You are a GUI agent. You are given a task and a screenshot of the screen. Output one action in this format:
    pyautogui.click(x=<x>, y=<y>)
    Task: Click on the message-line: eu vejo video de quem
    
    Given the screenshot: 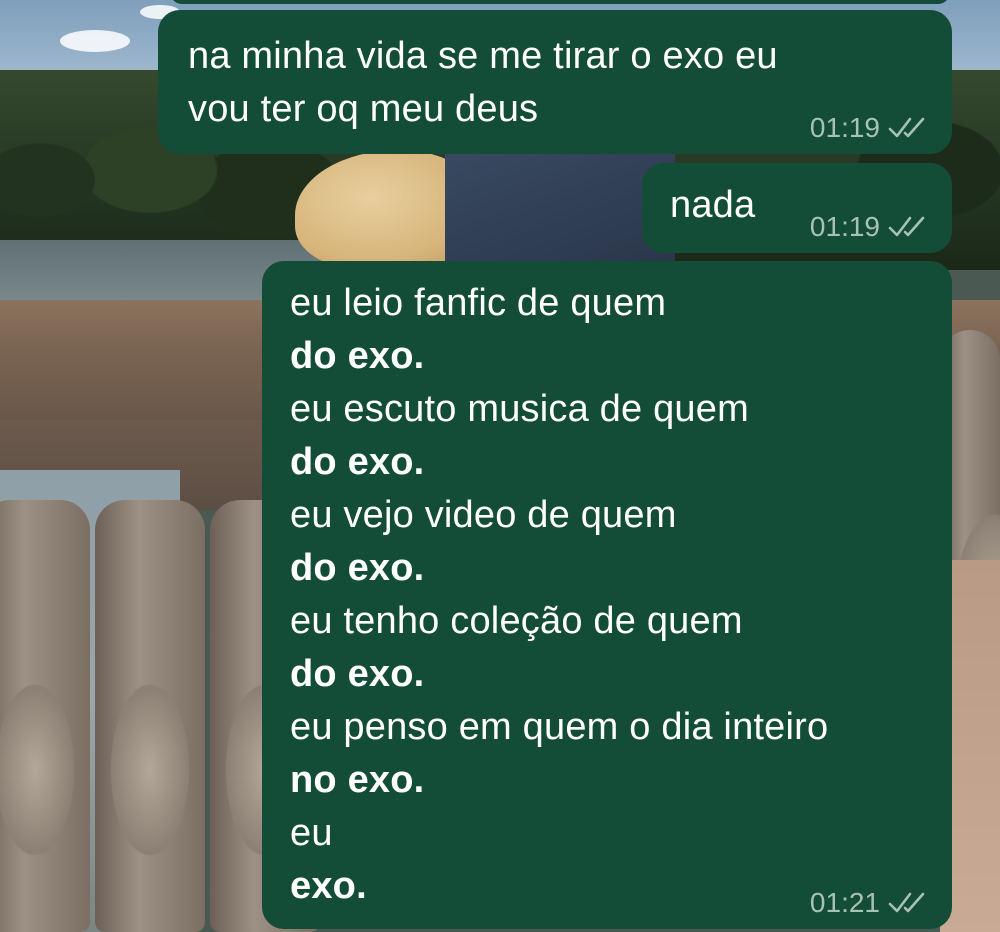 What is the action you would take?
    pyautogui.click(x=483, y=515)
    